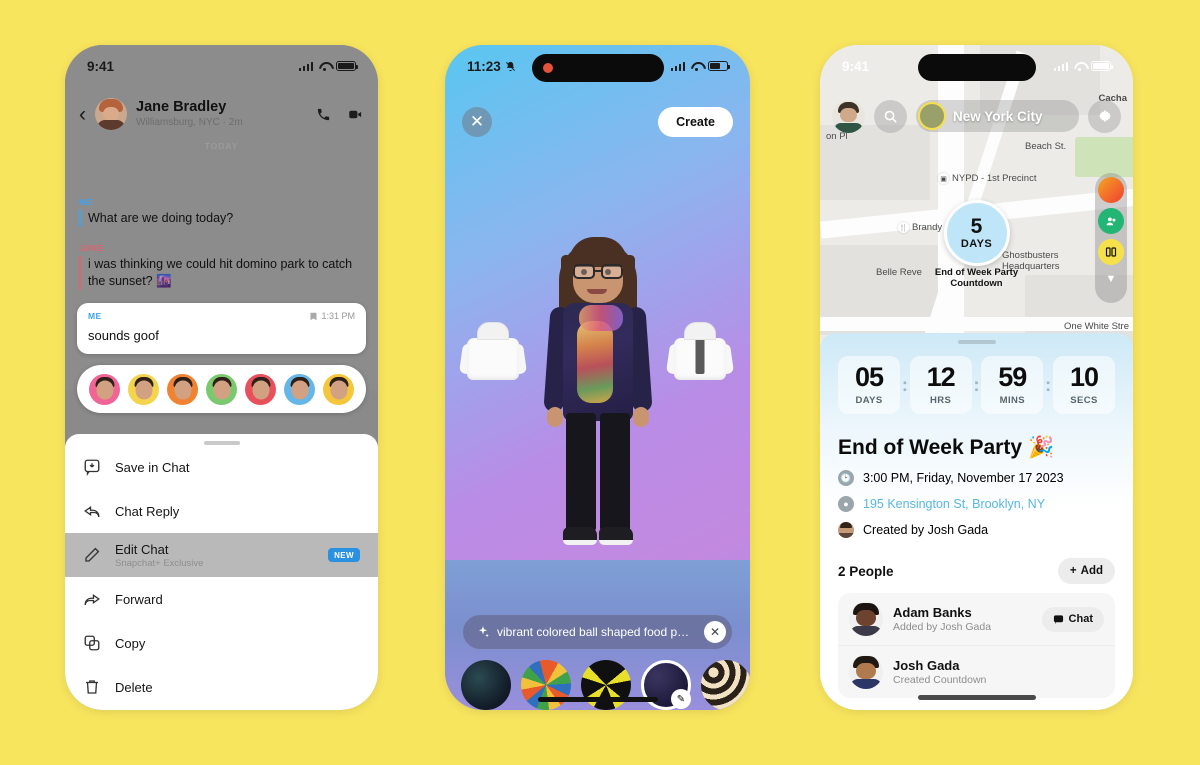 The width and height of the screenshot is (1200, 765). I want to click on bitmoji-avatar-icon, so click(848, 116).